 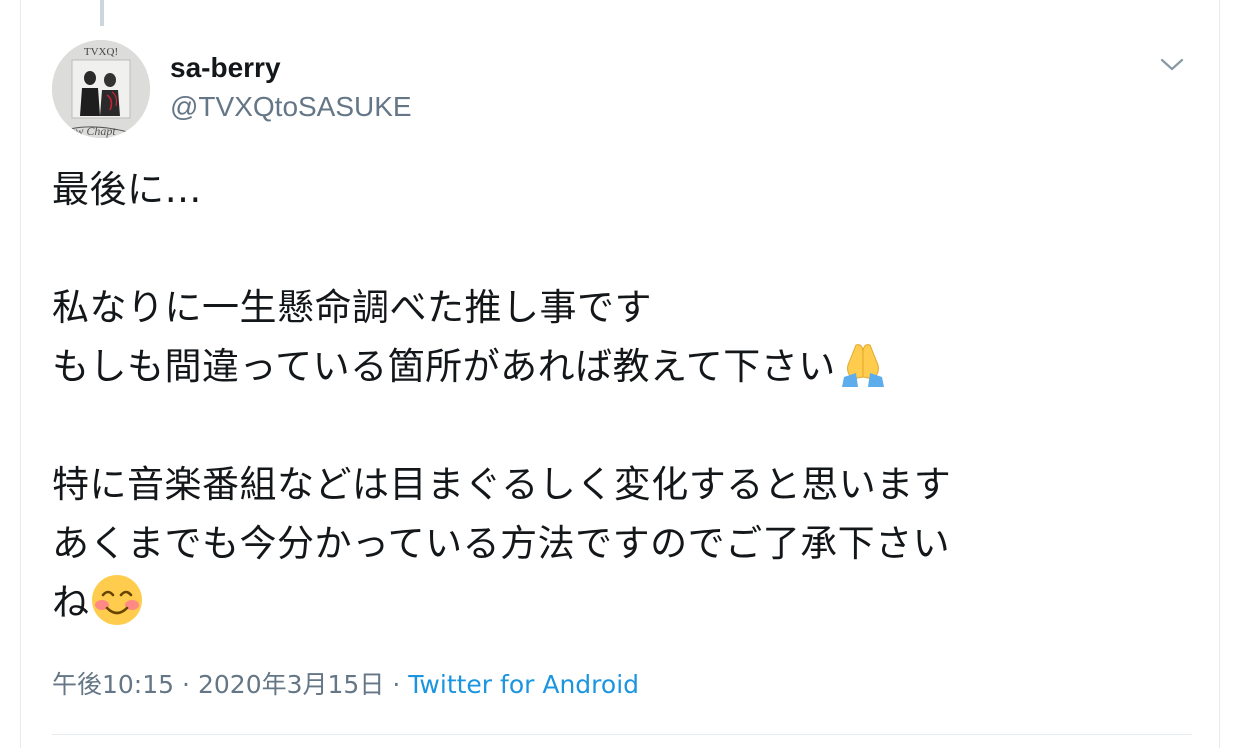 I want to click on avatar-logo-text: TVXQ!, so click(x=101, y=52).